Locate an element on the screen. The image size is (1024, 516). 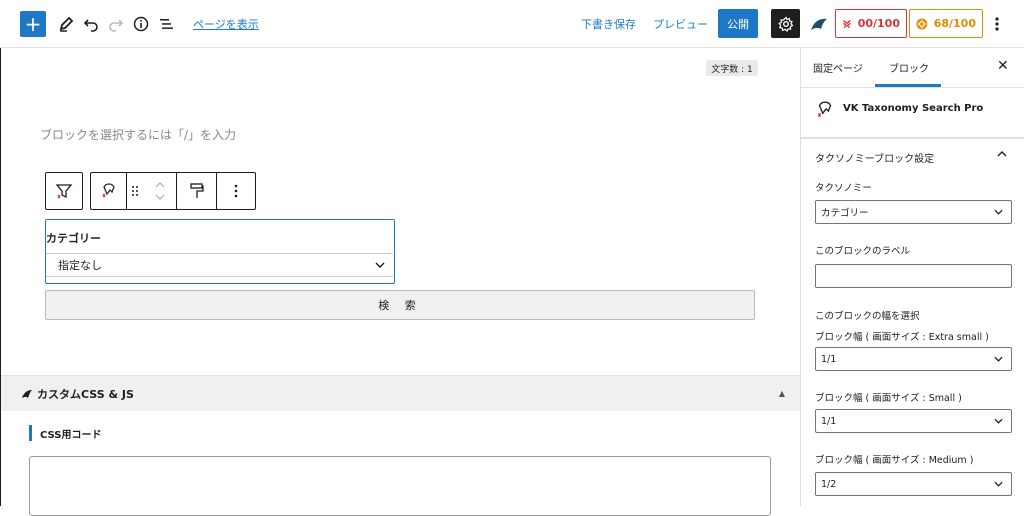
search-button: 検 索 is located at coordinates (400, 305).